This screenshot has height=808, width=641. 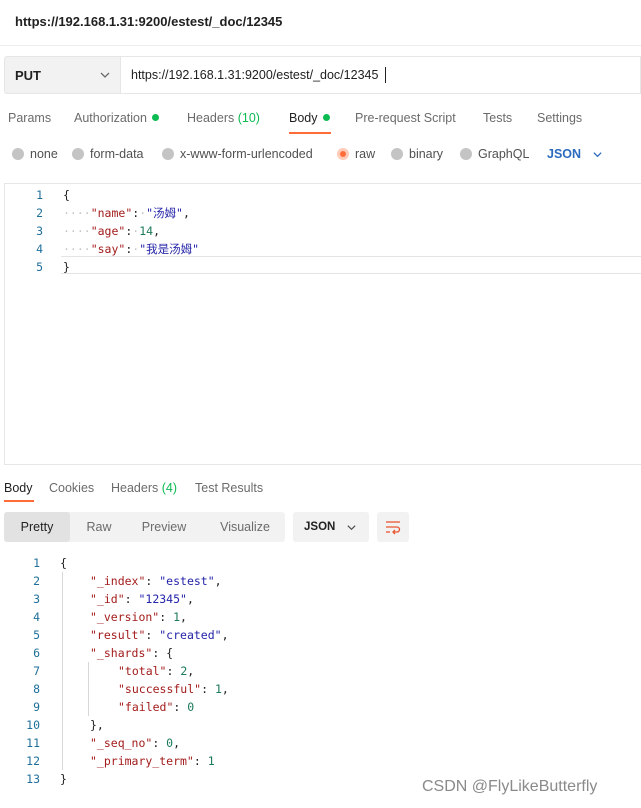 What do you see at coordinates (393, 527) in the screenshot?
I see `wrap-lines-button` at bounding box center [393, 527].